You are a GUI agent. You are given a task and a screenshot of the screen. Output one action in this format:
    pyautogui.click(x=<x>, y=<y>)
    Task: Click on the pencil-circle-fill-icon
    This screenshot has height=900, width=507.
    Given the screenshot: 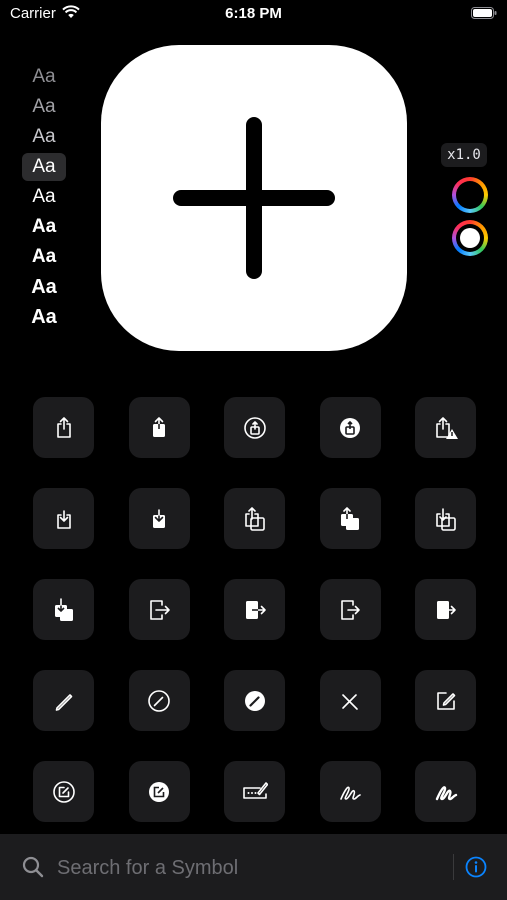 What is the action you would take?
    pyautogui.click(x=254, y=700)
    